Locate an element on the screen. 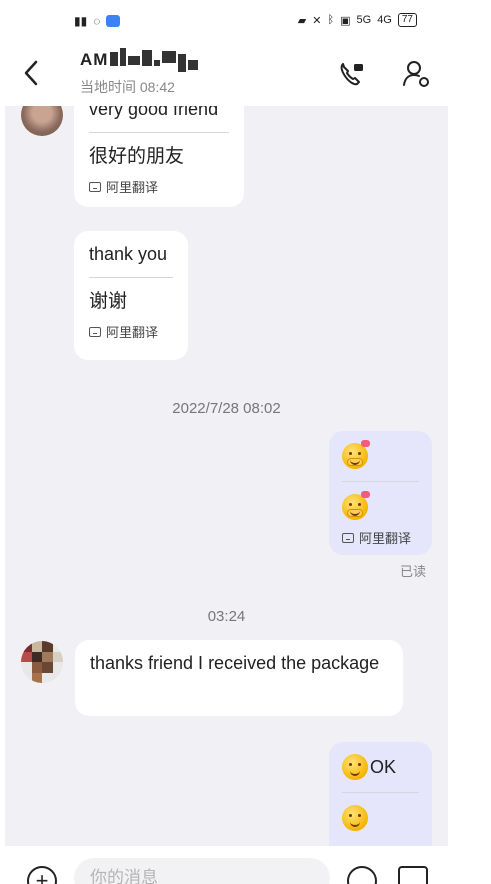  image-picker-button is located at coordinates (413, 875).